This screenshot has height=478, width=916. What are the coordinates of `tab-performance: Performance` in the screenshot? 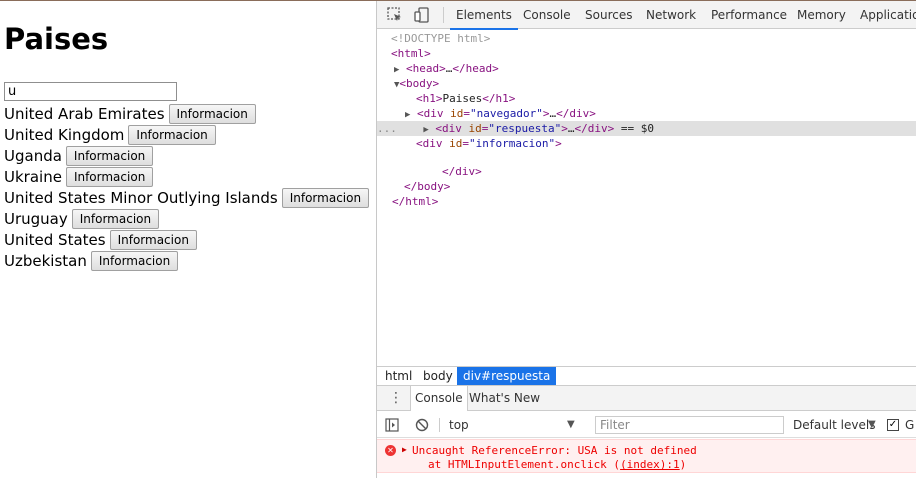 It's located at (749, 15).